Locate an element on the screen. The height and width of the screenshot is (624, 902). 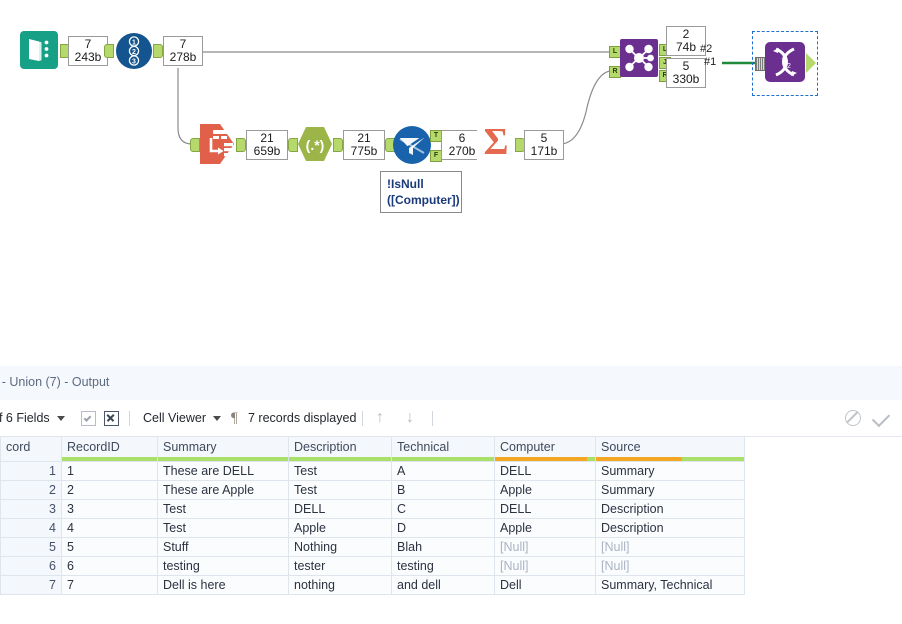
column-header-source: Source is located at coordinates (670, 449).